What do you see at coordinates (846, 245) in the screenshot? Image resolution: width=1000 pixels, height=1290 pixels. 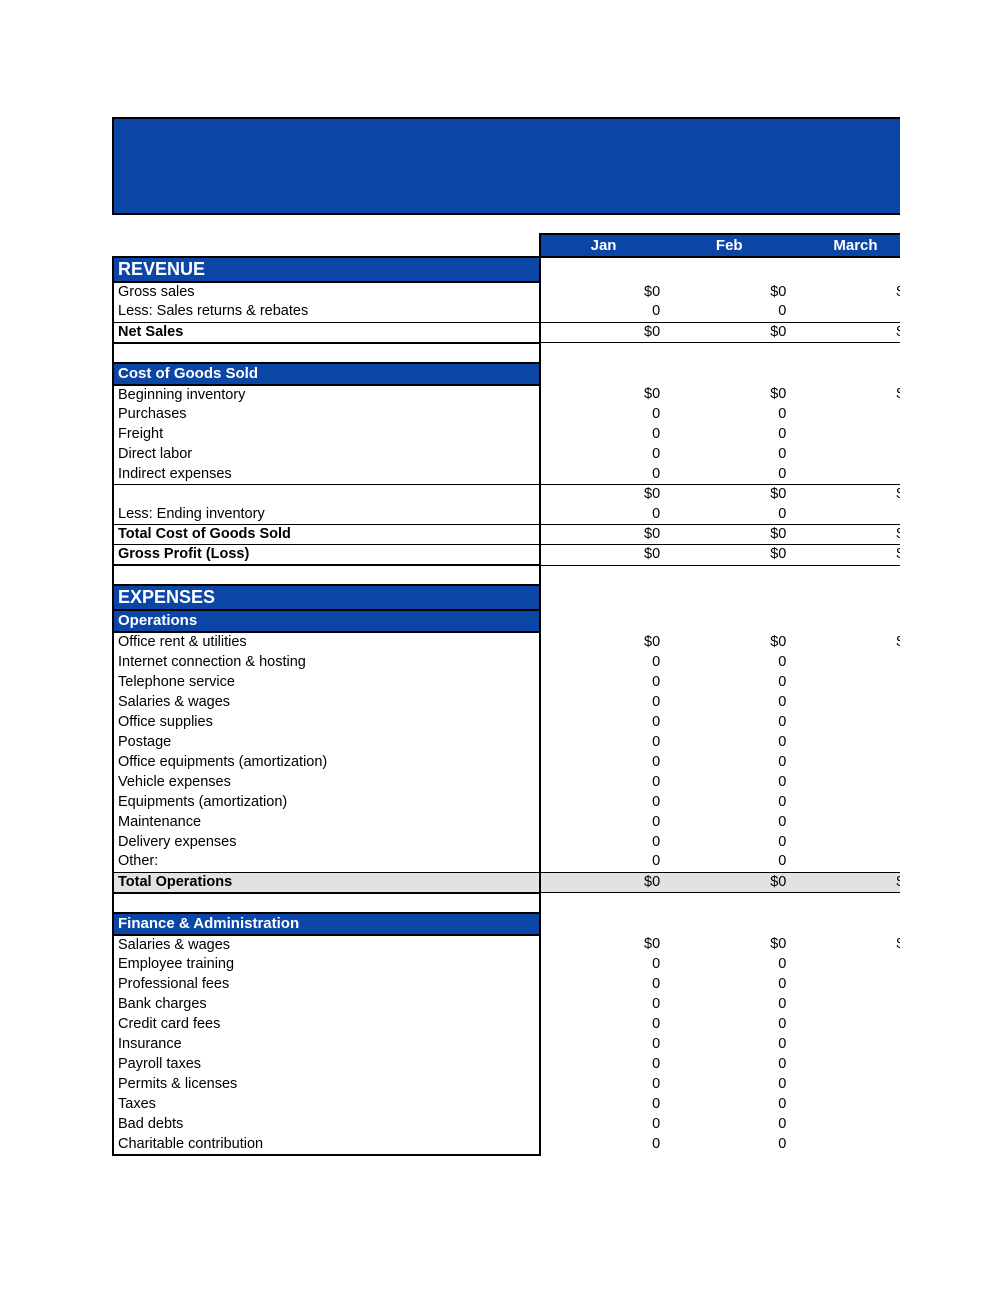 I see `column-header-march: March` at bounding box center [846, 245].